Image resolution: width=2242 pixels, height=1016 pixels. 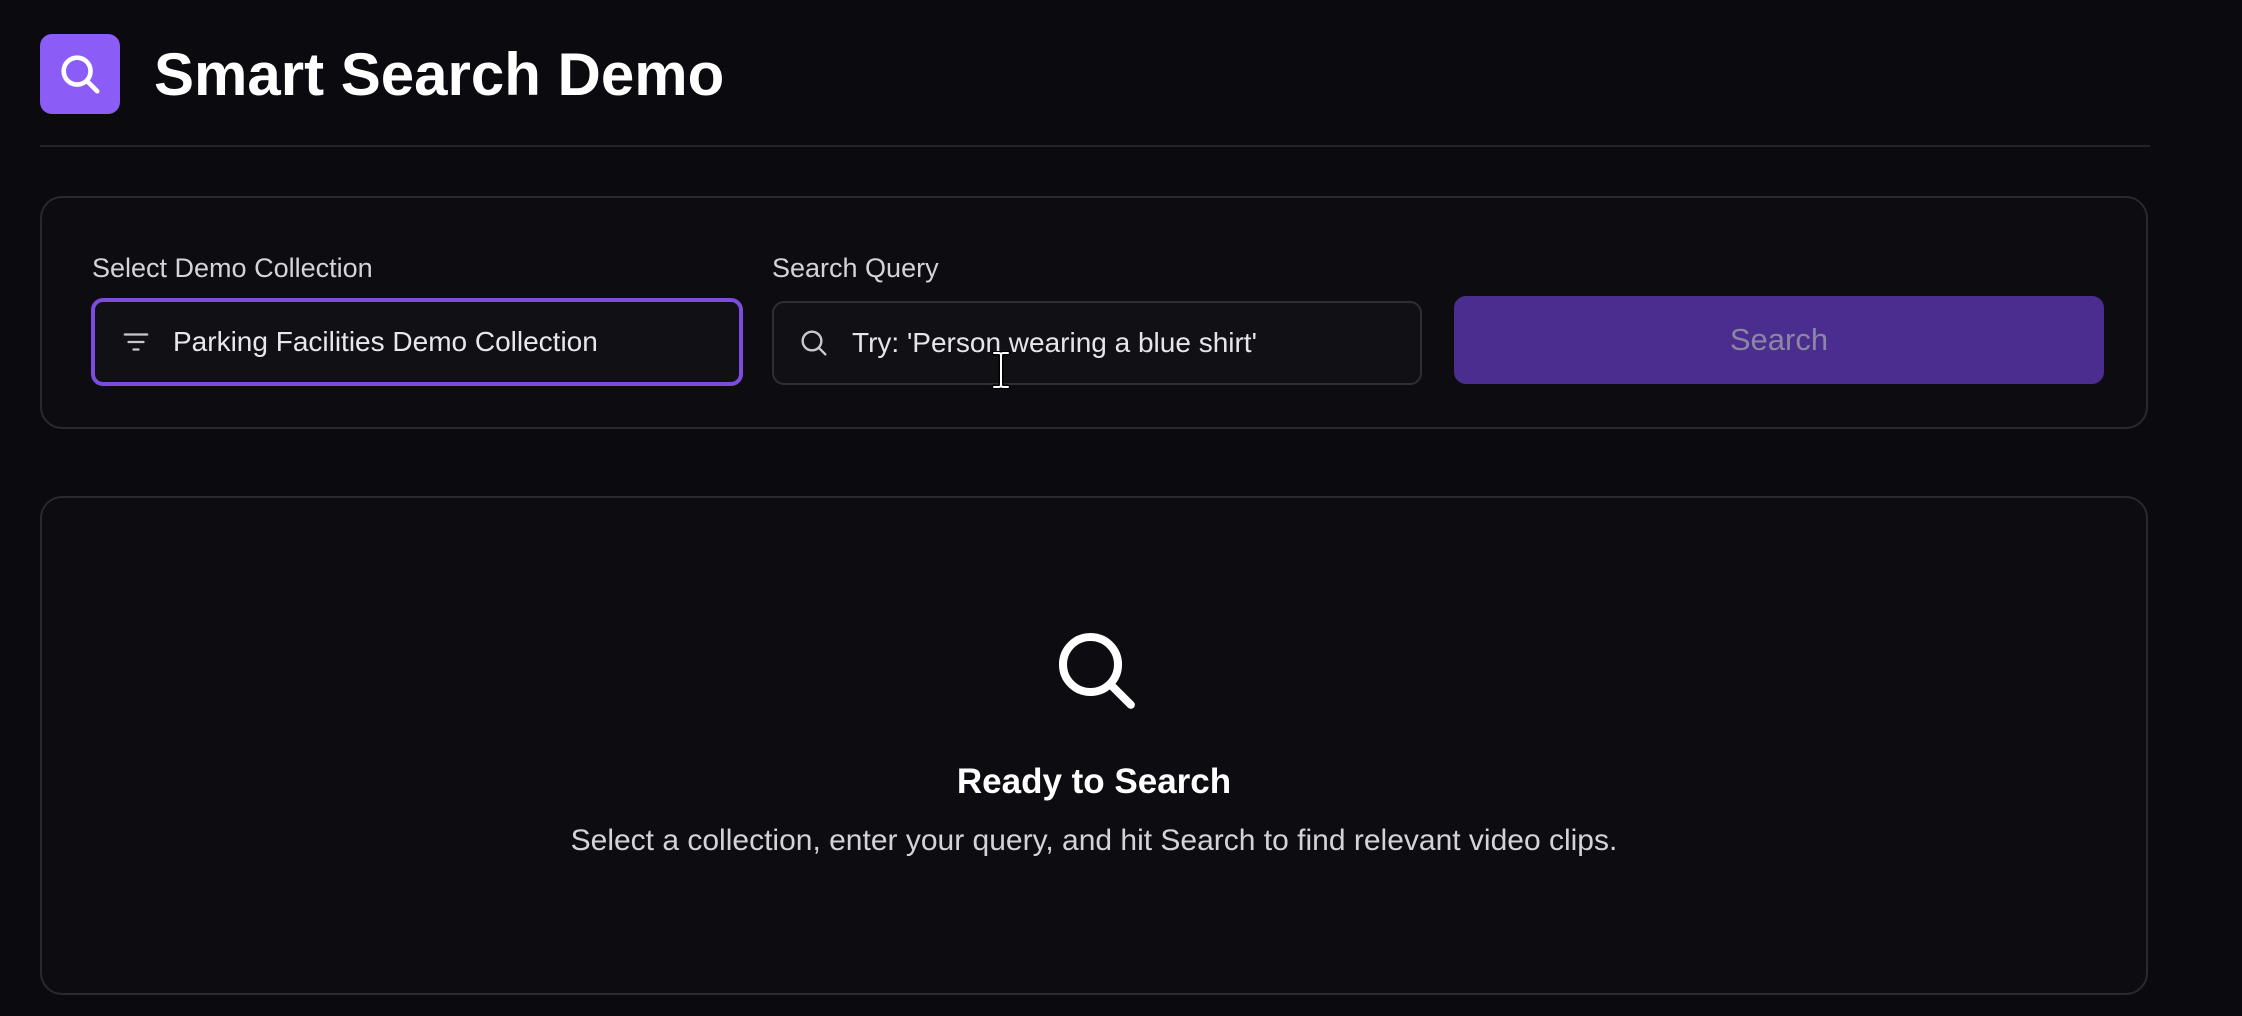 What do you see at coordinates (439, 74) in the screenshot?
I see `page-title: Smart Search Demo` at bounding box center [439, 74].